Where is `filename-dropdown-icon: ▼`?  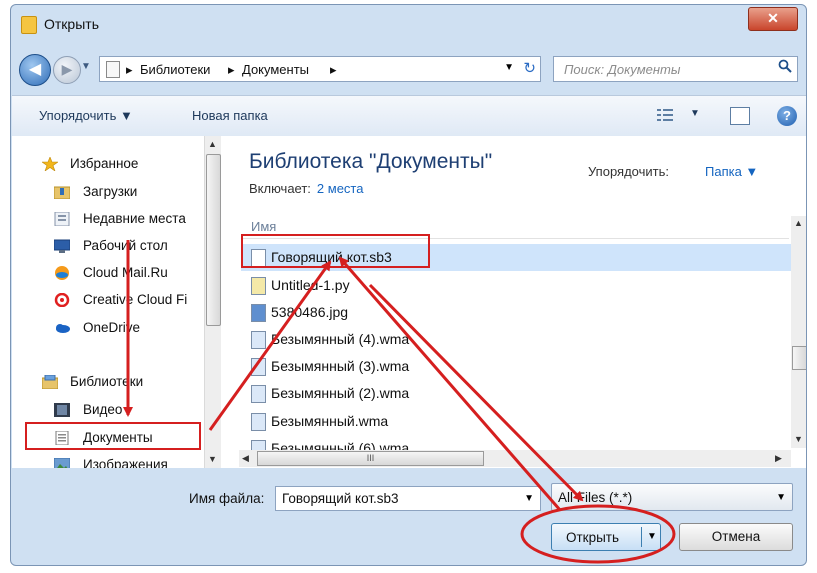
filename-dropdown-icon: ▼ is located at coordinates (529, 498).